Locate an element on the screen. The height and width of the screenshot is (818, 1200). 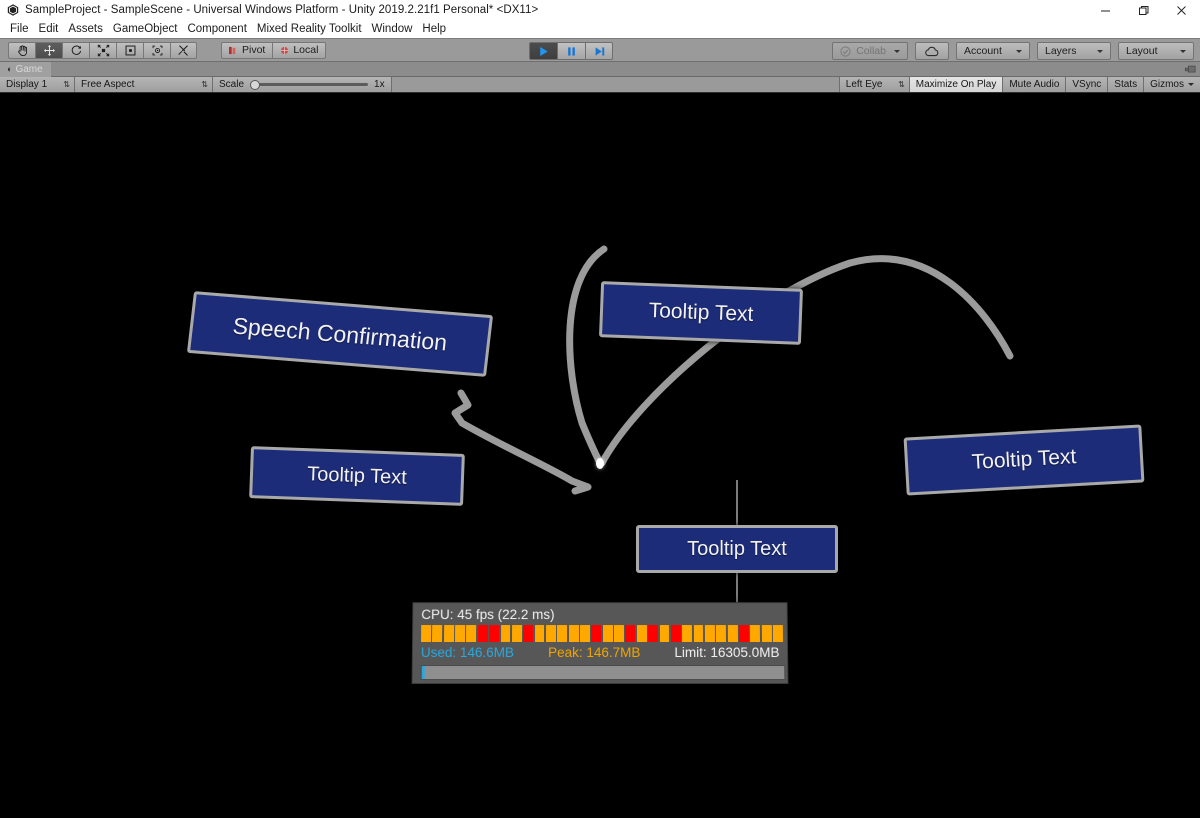
eye-dropdown: Left Eye ⇅ is located at coordinates (873, 84).